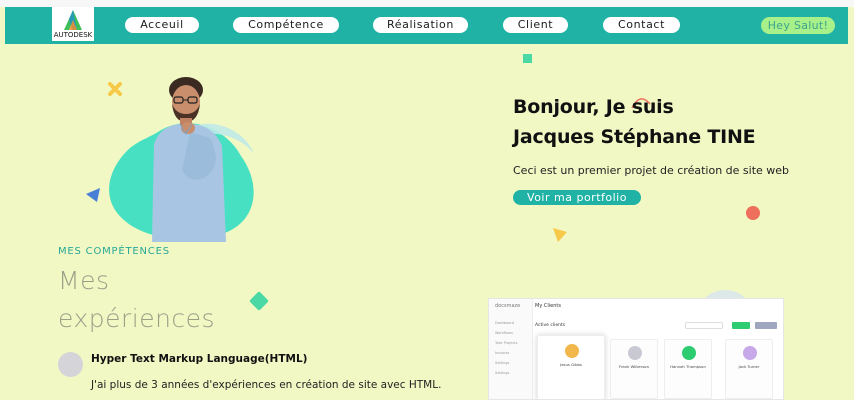  I want to click on hero-title-line2: Jacques Stéphane TINE, so click(634, 137).